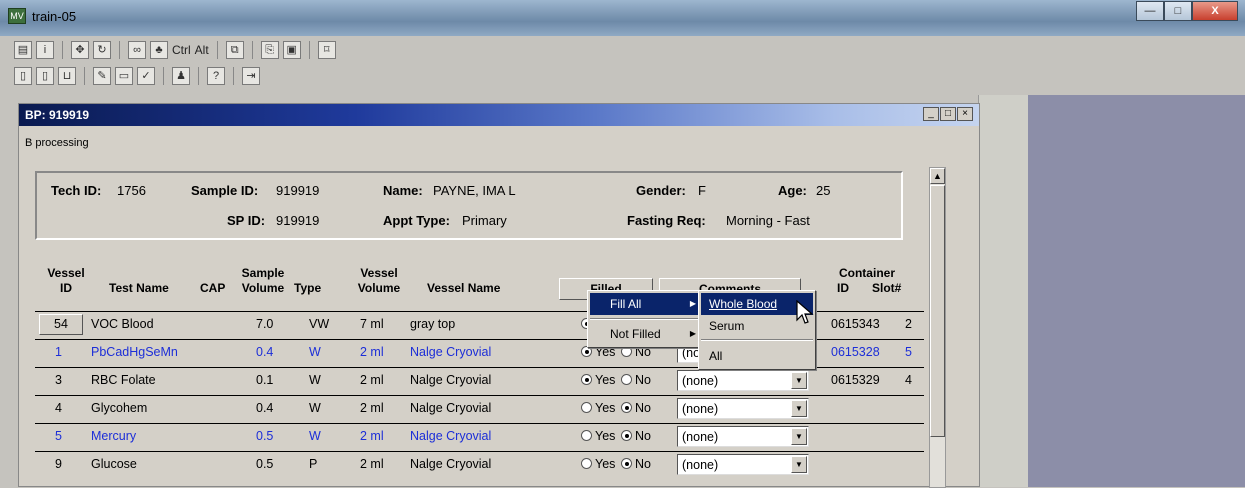 Image resolution: width=1245 pixels, height=488 pixels. What do you see at coordinates (1003, 291) in the screenshot?
I see `side-strip` at bounding box center [1003, 291].